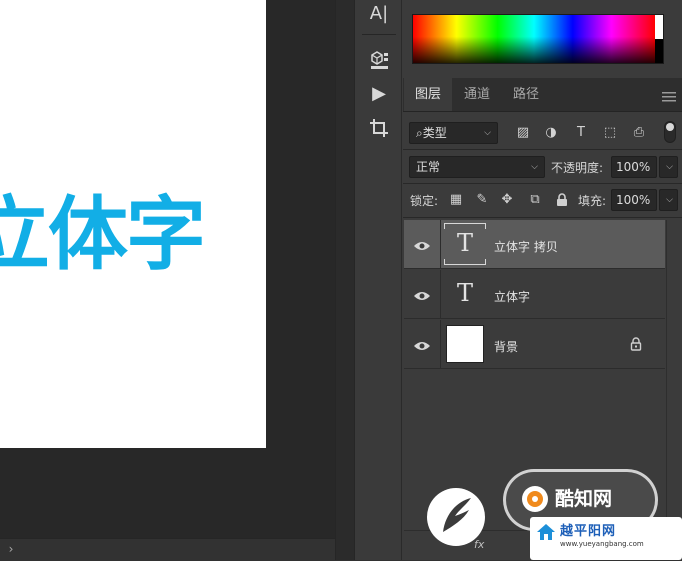 This screenshot has width=682, height=561. What do you see at coordinates (428, 167) in the screenshot?
I see `blend-mode-value: 正常` at bounding box center [428, 167].